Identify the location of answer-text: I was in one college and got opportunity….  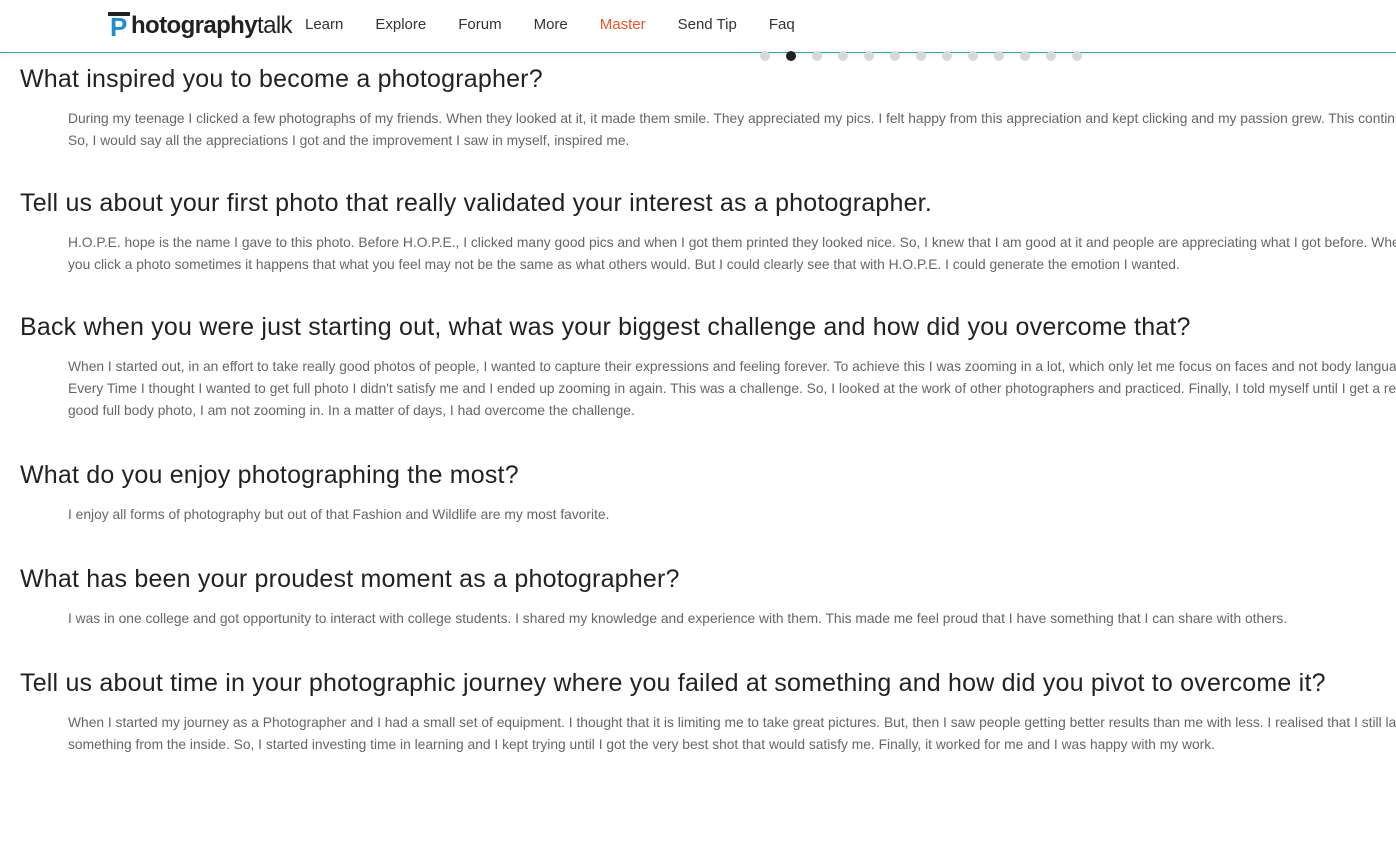
(678, 618).